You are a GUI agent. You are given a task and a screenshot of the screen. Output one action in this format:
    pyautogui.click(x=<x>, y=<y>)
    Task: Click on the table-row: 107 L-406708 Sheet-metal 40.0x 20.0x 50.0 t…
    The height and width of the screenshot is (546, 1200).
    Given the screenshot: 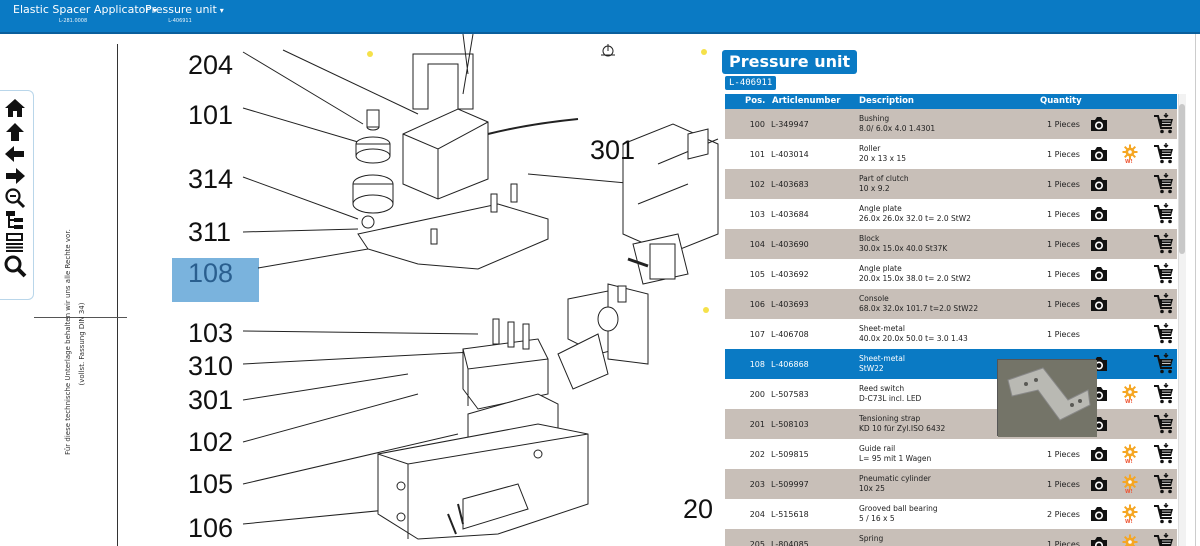 What is the action you would take?
    pyautogui.click(x=951, y=334)
    